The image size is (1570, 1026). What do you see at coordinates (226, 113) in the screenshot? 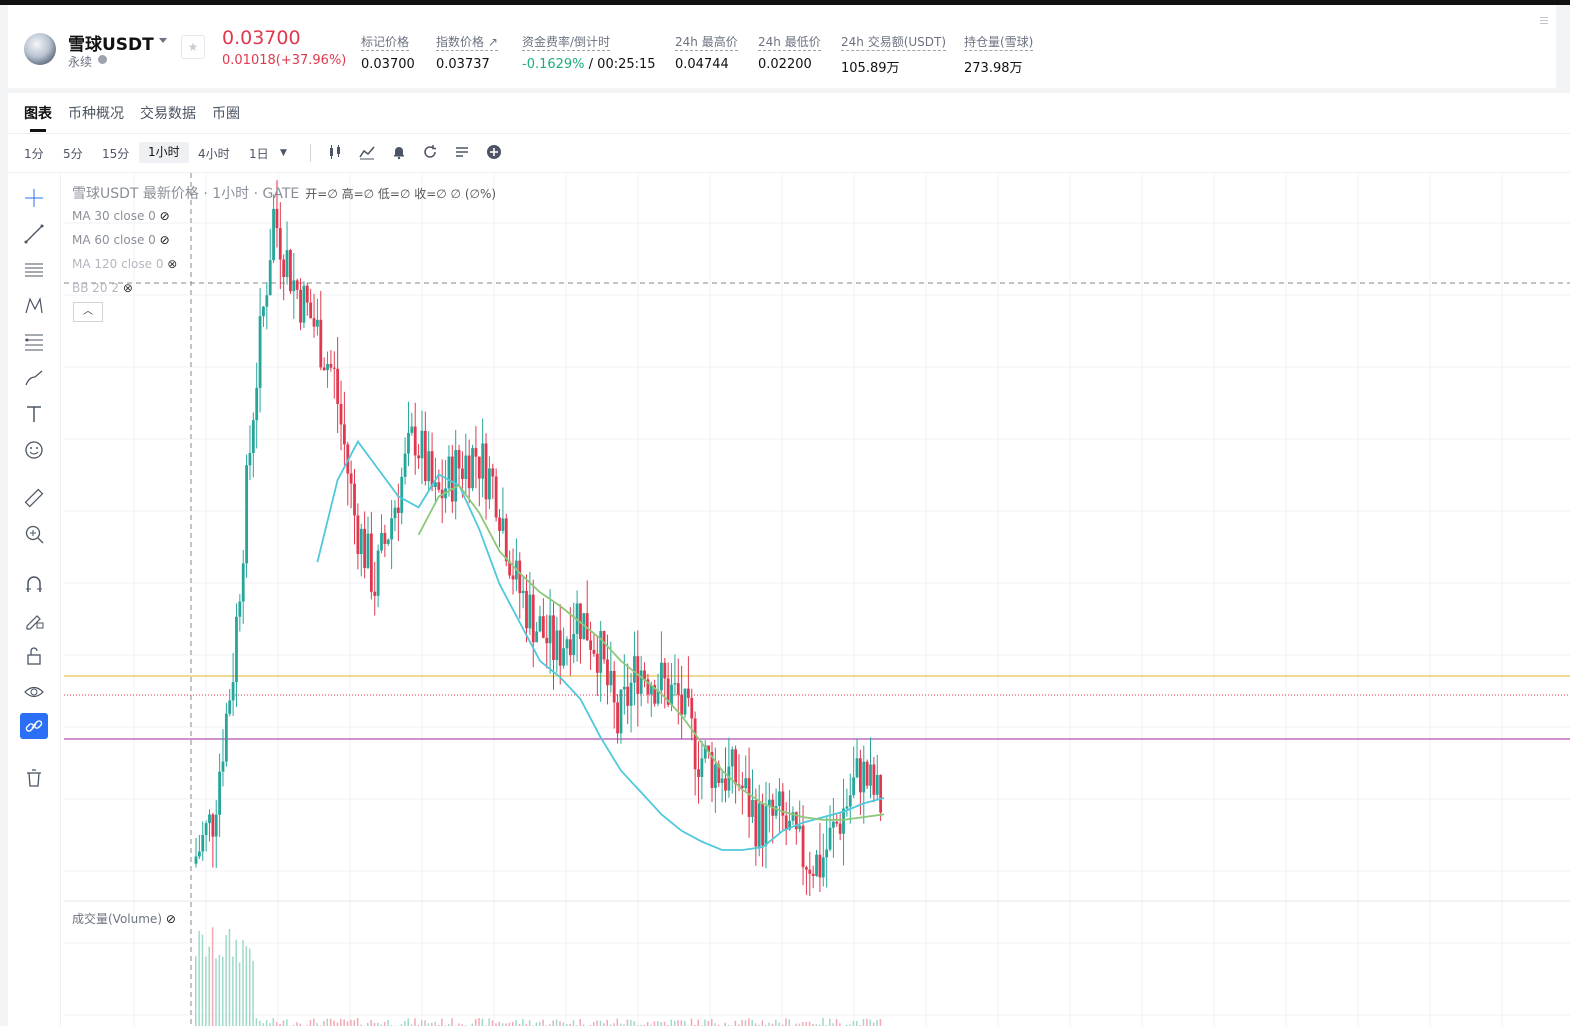
I see `tab-community: 币圈` at bounding box center [226, 113].